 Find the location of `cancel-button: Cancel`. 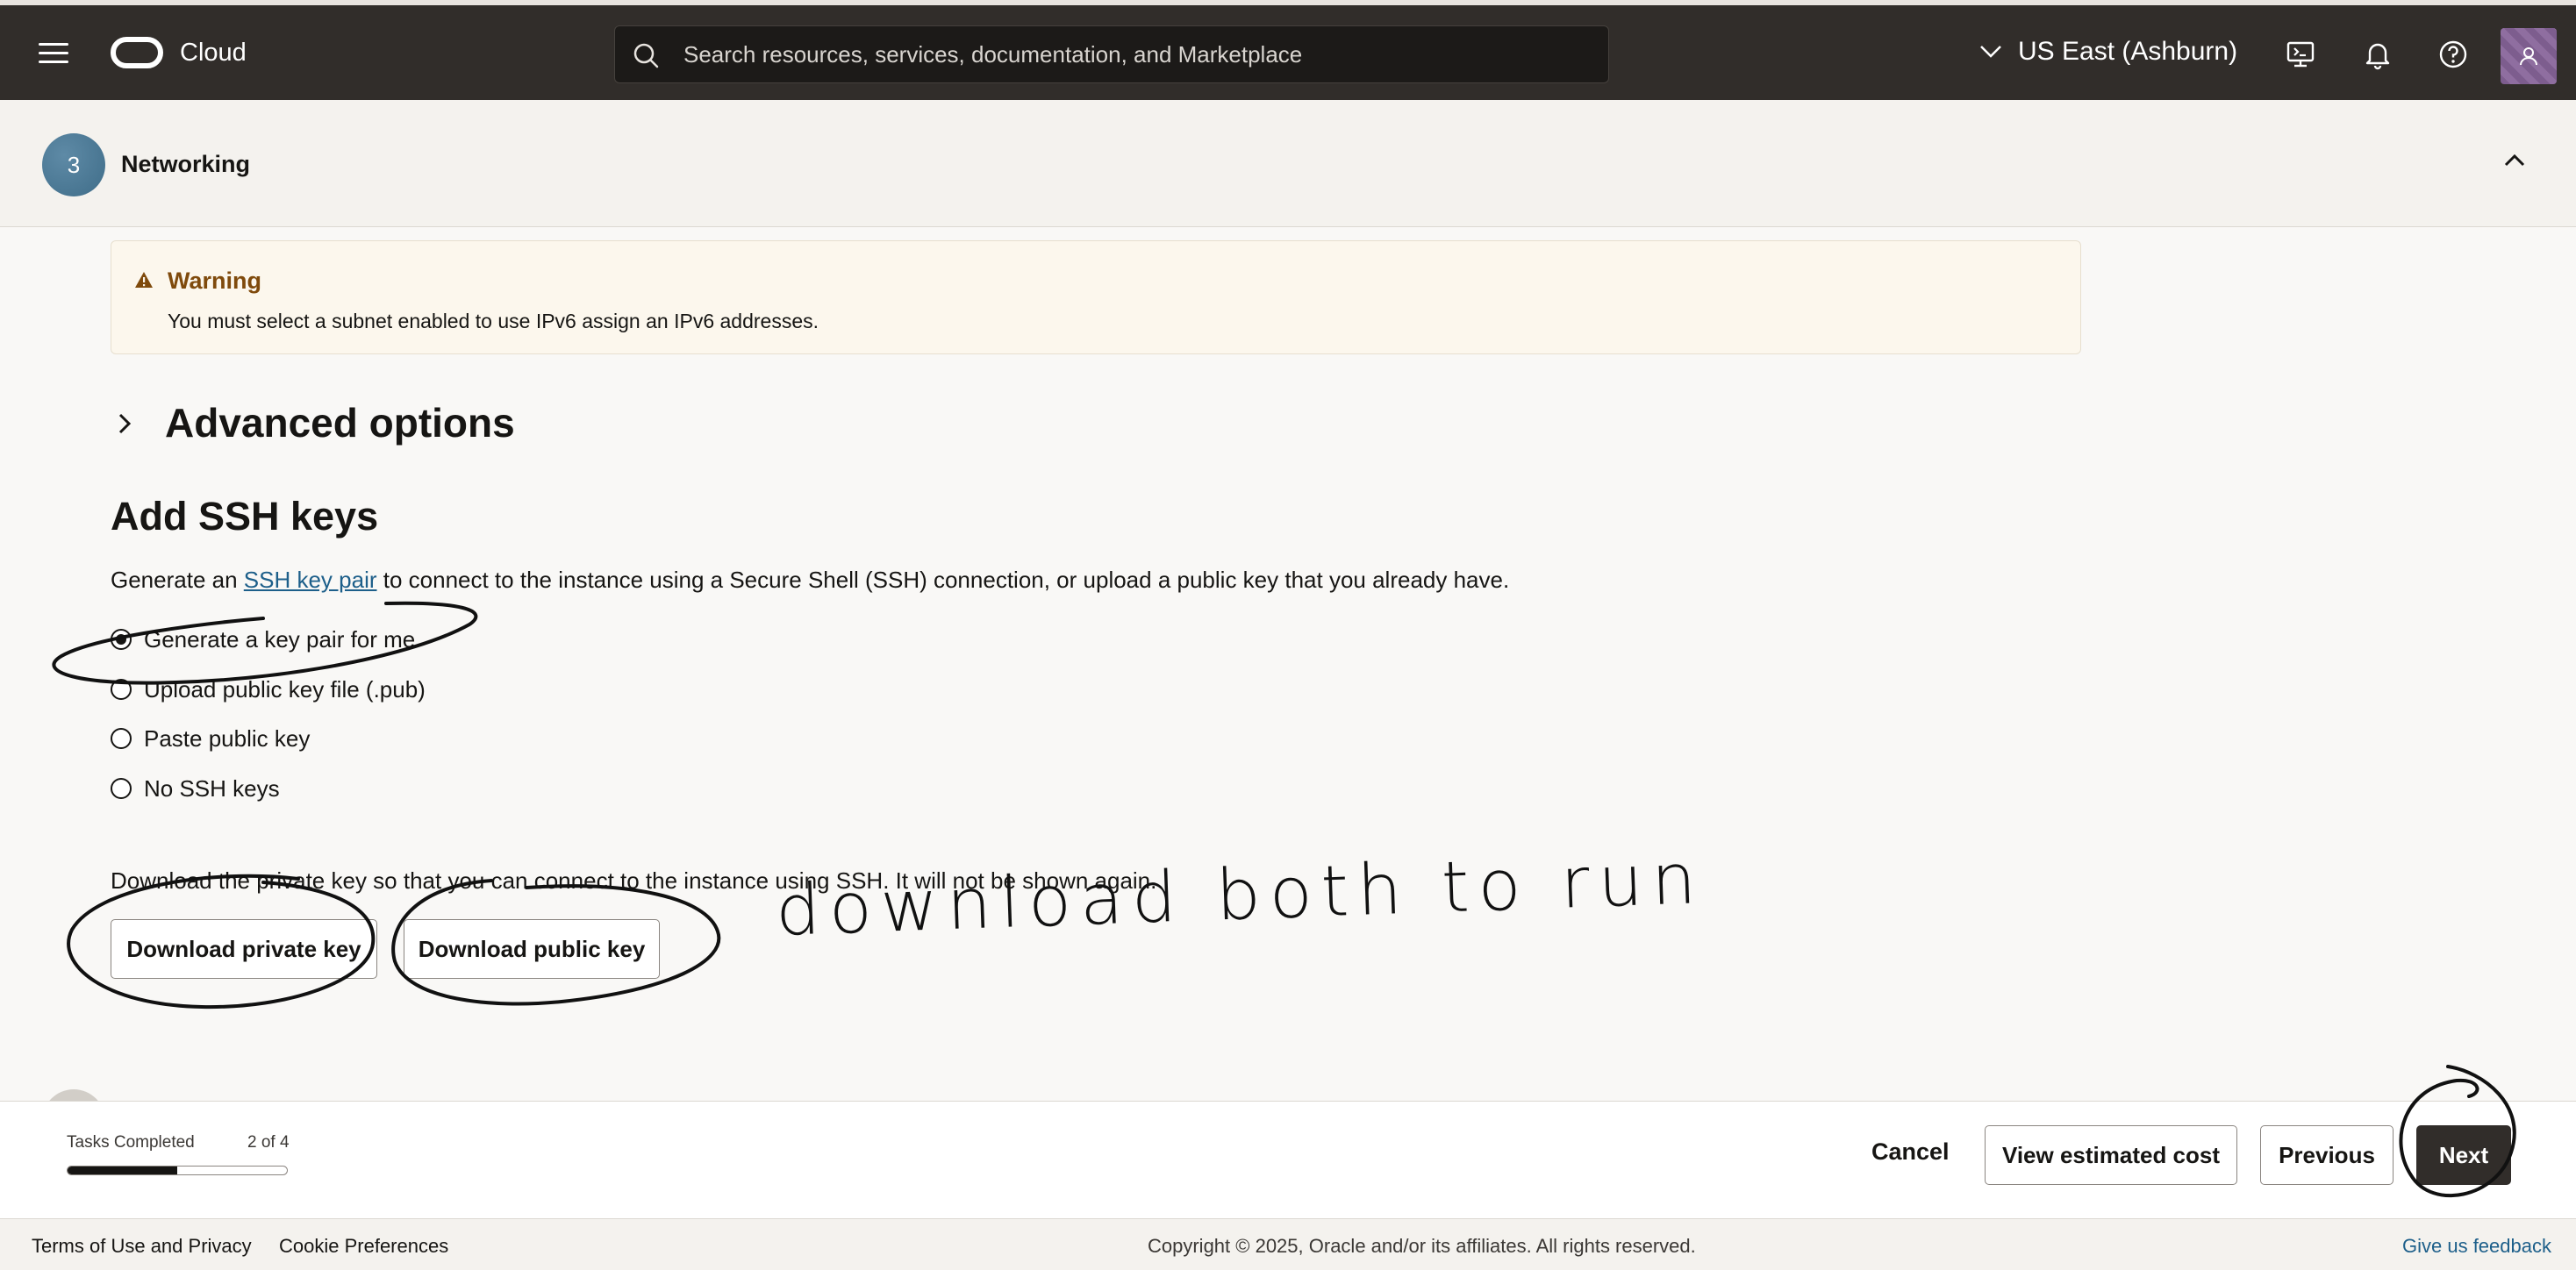

cancel-button: Cancel is located at coordinates (1910, 1152).